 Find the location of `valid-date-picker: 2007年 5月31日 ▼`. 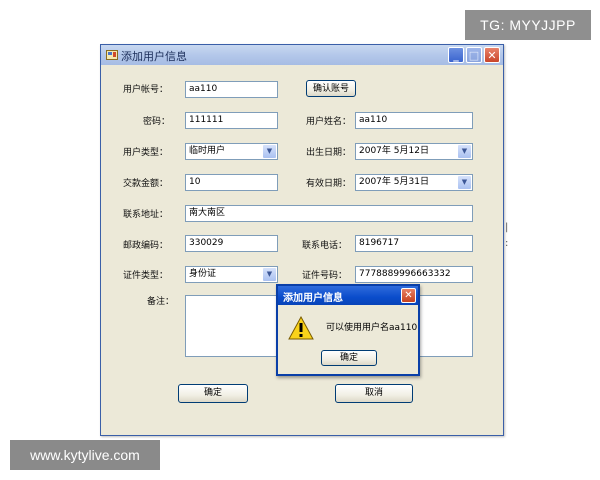

valid-date-picker: 2007年 5月31日 ▼ is located at coordinates (414, 182).